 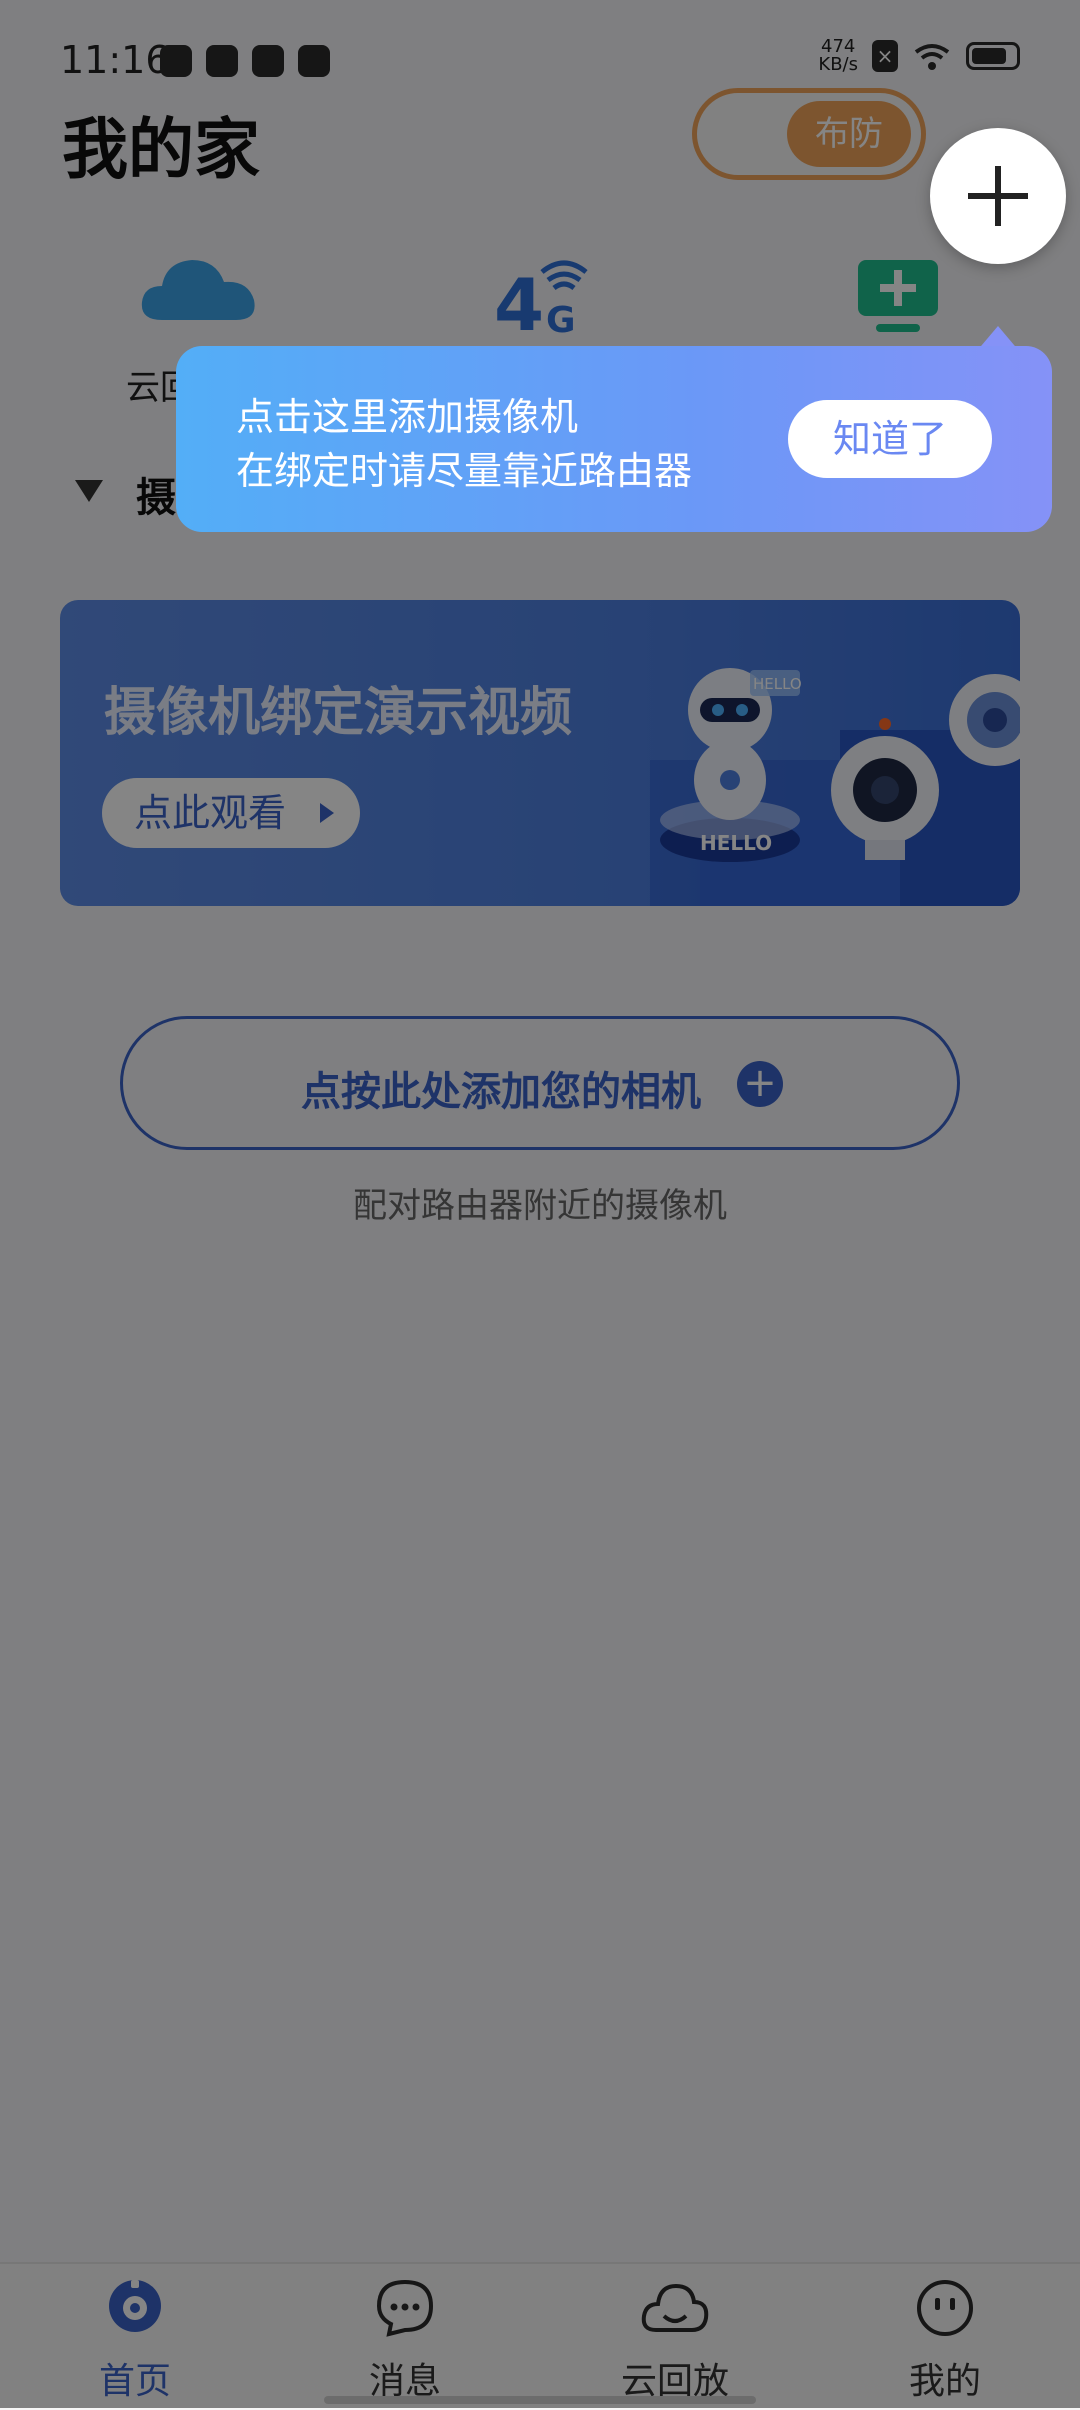 What do you see at coordinates (614, 439) in the screenshot?
I see `guide-tooltip: 点击这里添加摄像机 在绑定时请尽量靠近路由器 知道了` at bounding box center [614, 439].